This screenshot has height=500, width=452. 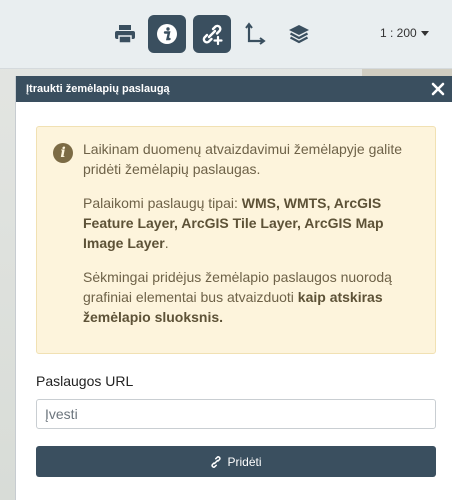 I want to click on measure-axes-icon, so click(x=255, y=33).